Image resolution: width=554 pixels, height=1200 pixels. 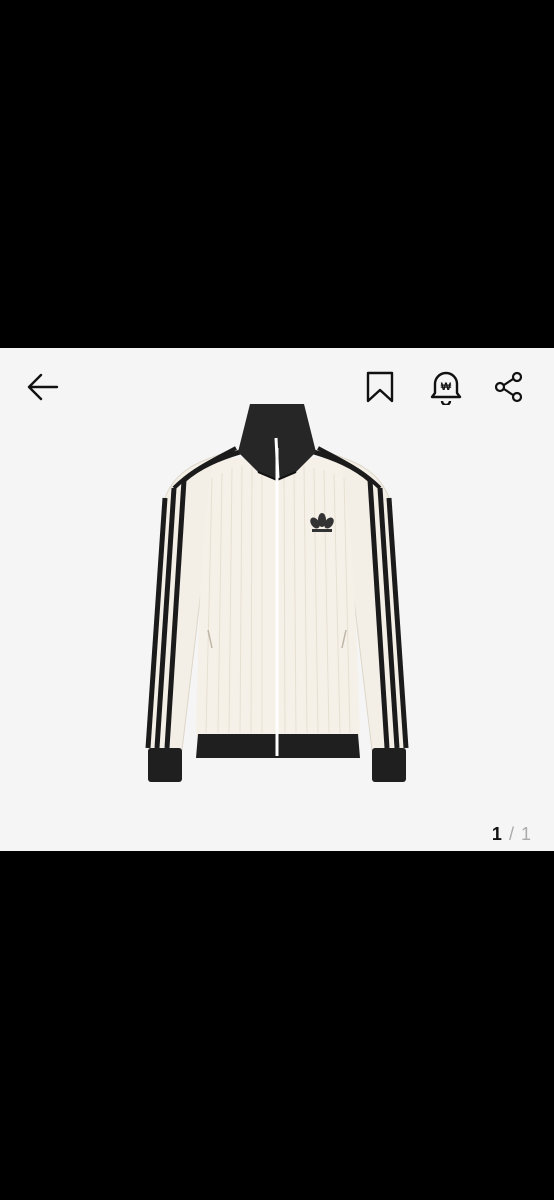 I want to click on share-button, so click(x=509, y=387).